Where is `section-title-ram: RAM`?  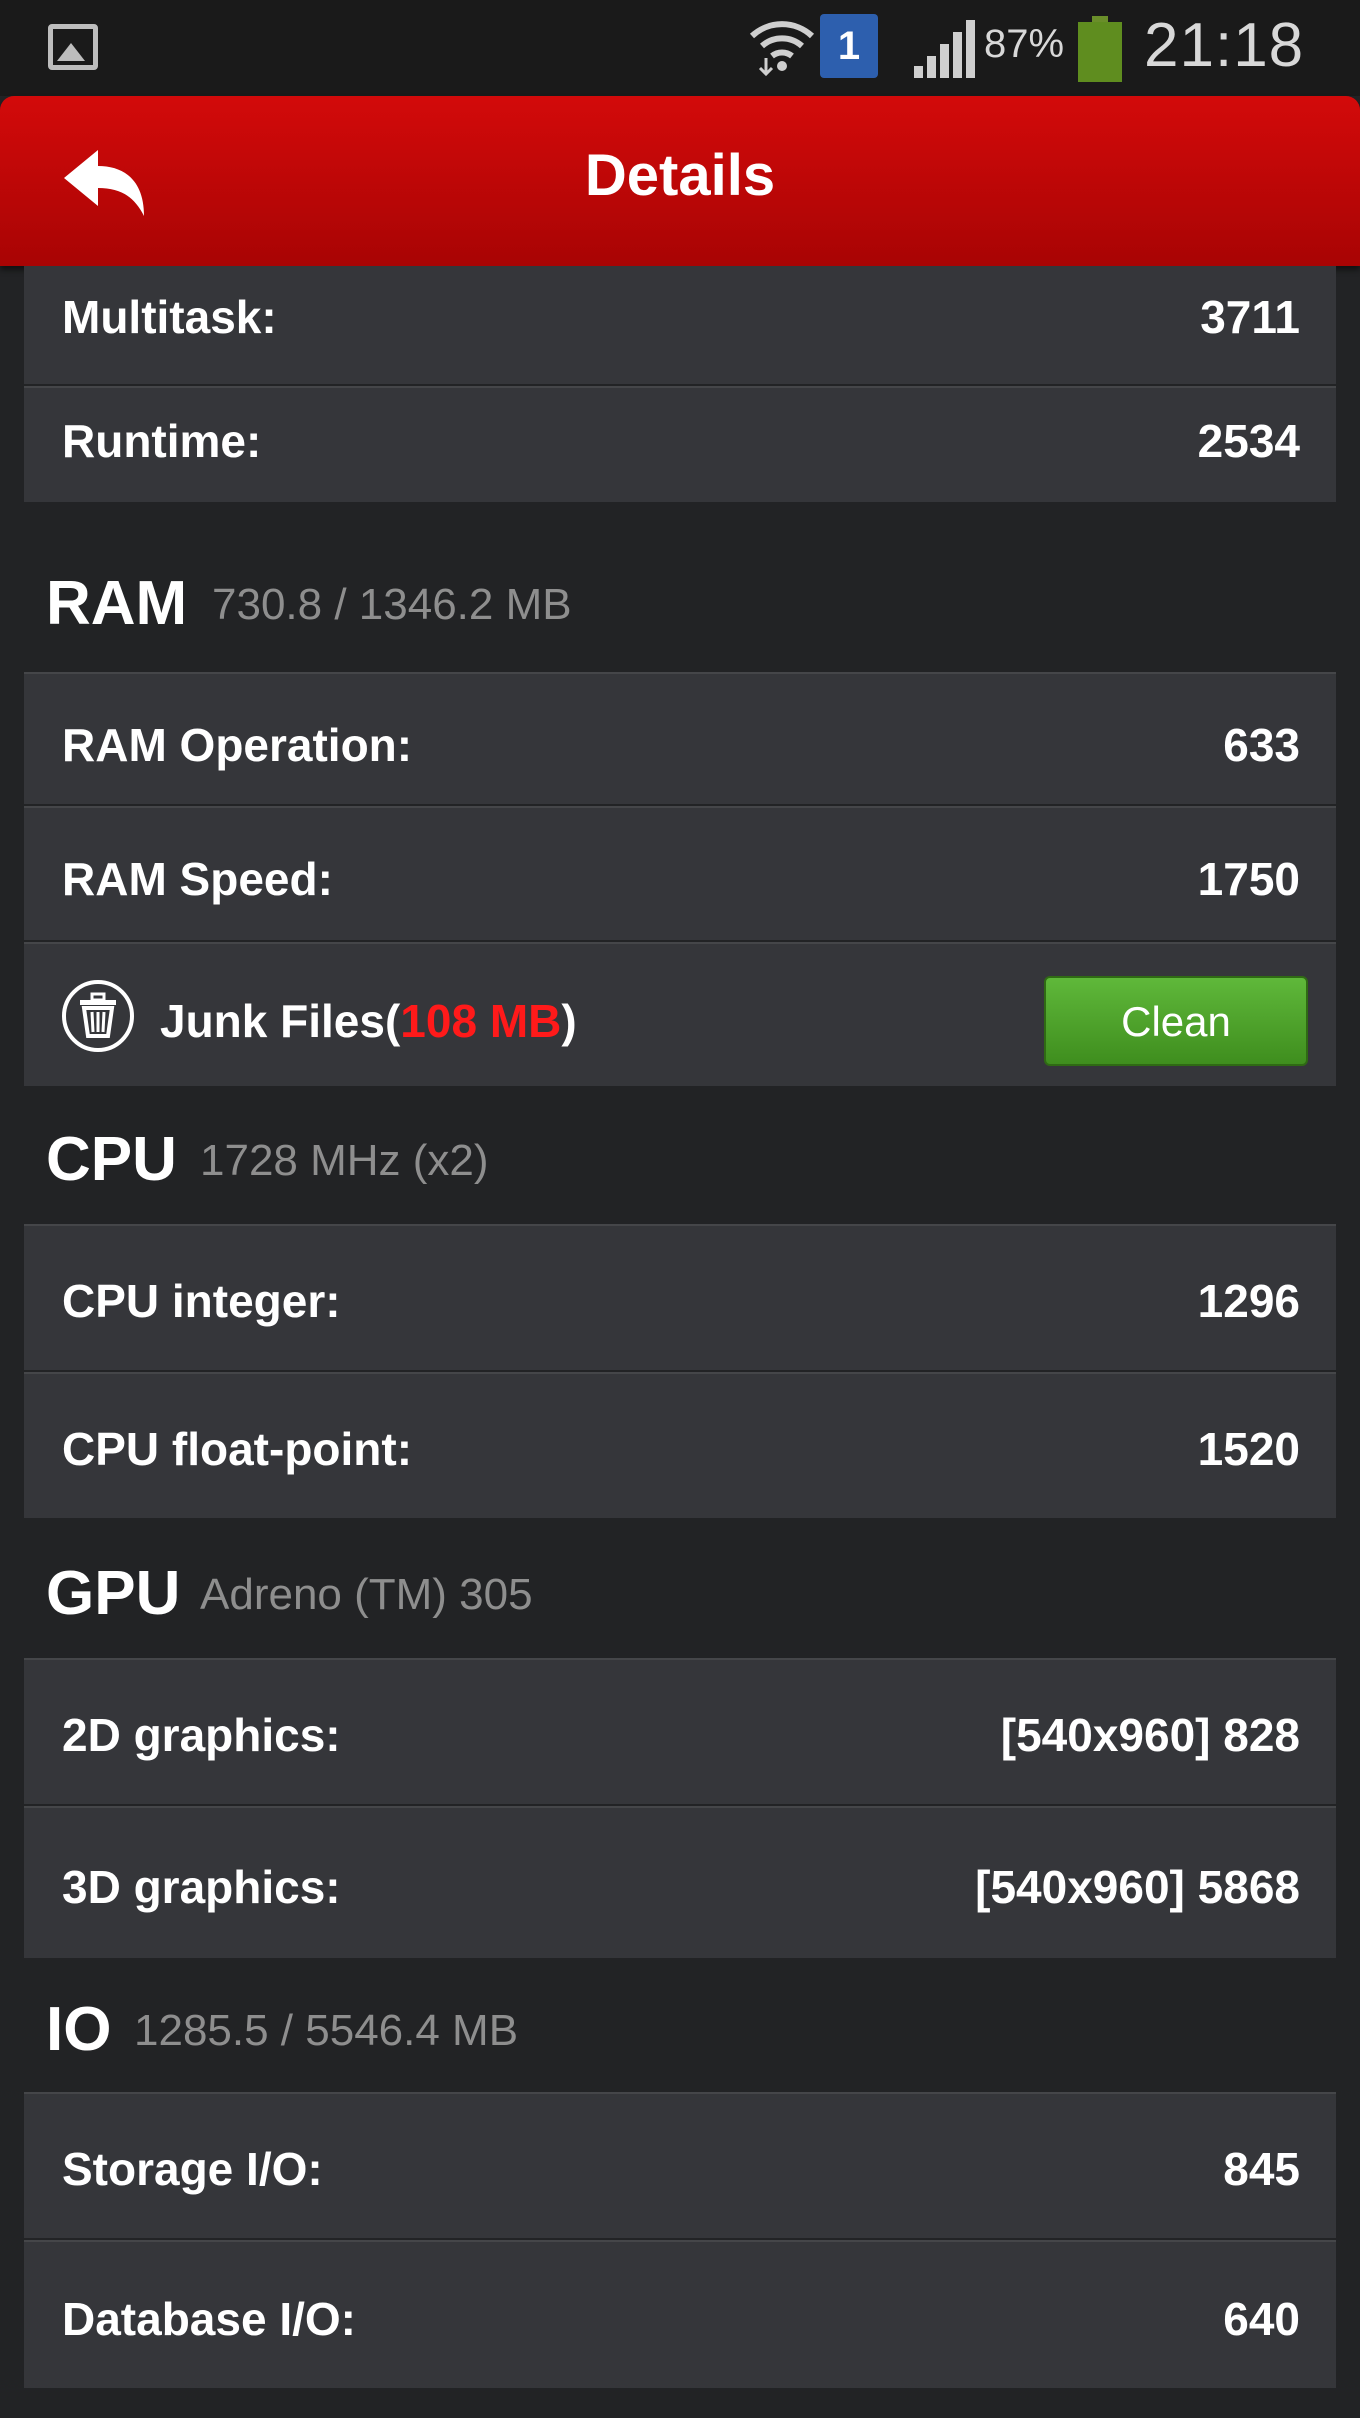 section-title-ram: RAM is located at coordinates (117, 603).